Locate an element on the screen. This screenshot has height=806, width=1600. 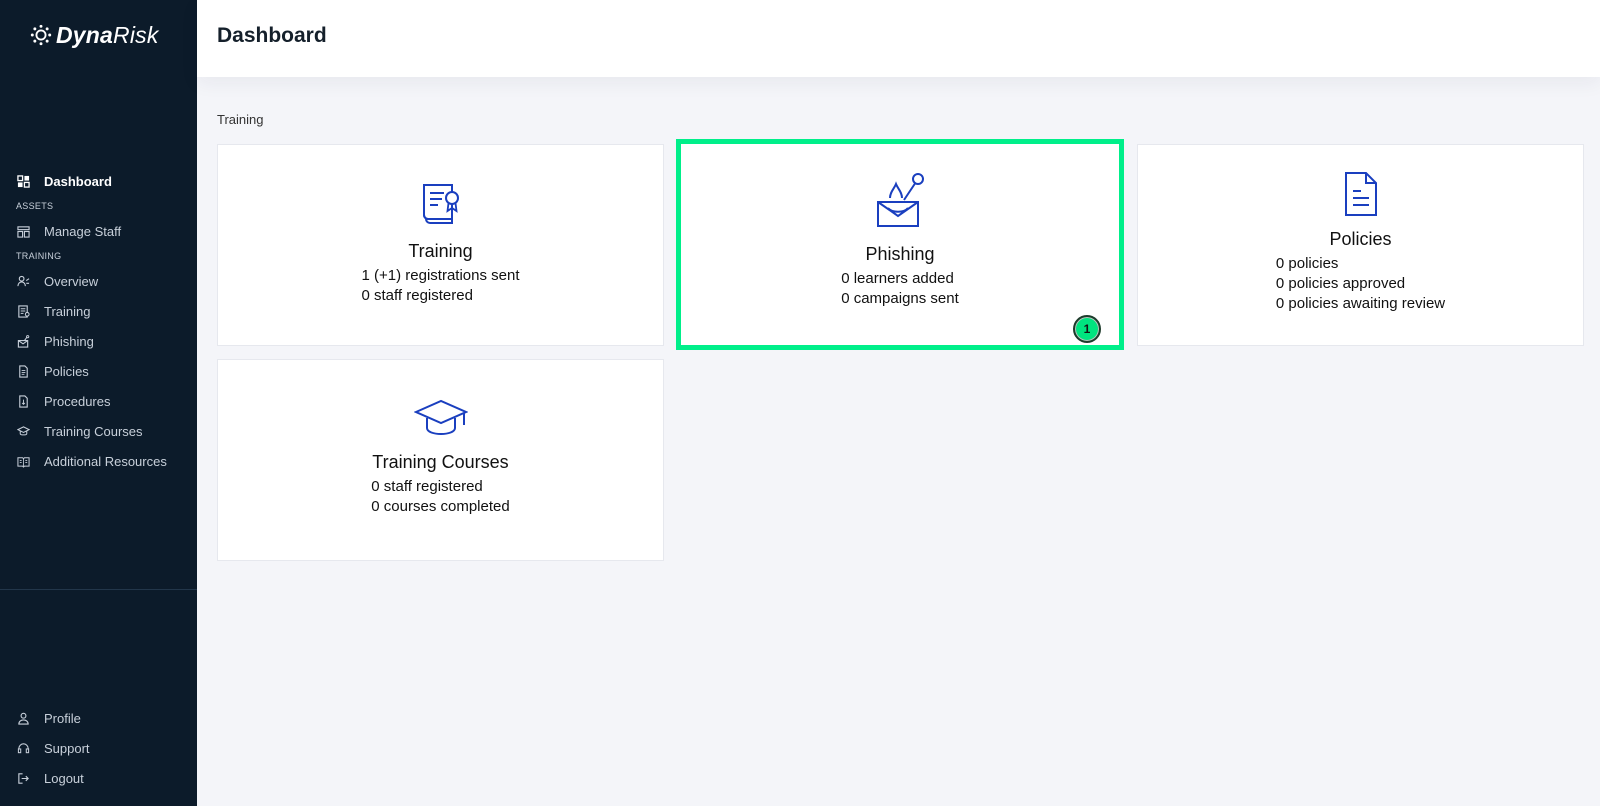
sidebar-item-phishing: Phishing is located at coordinates (98, 341).